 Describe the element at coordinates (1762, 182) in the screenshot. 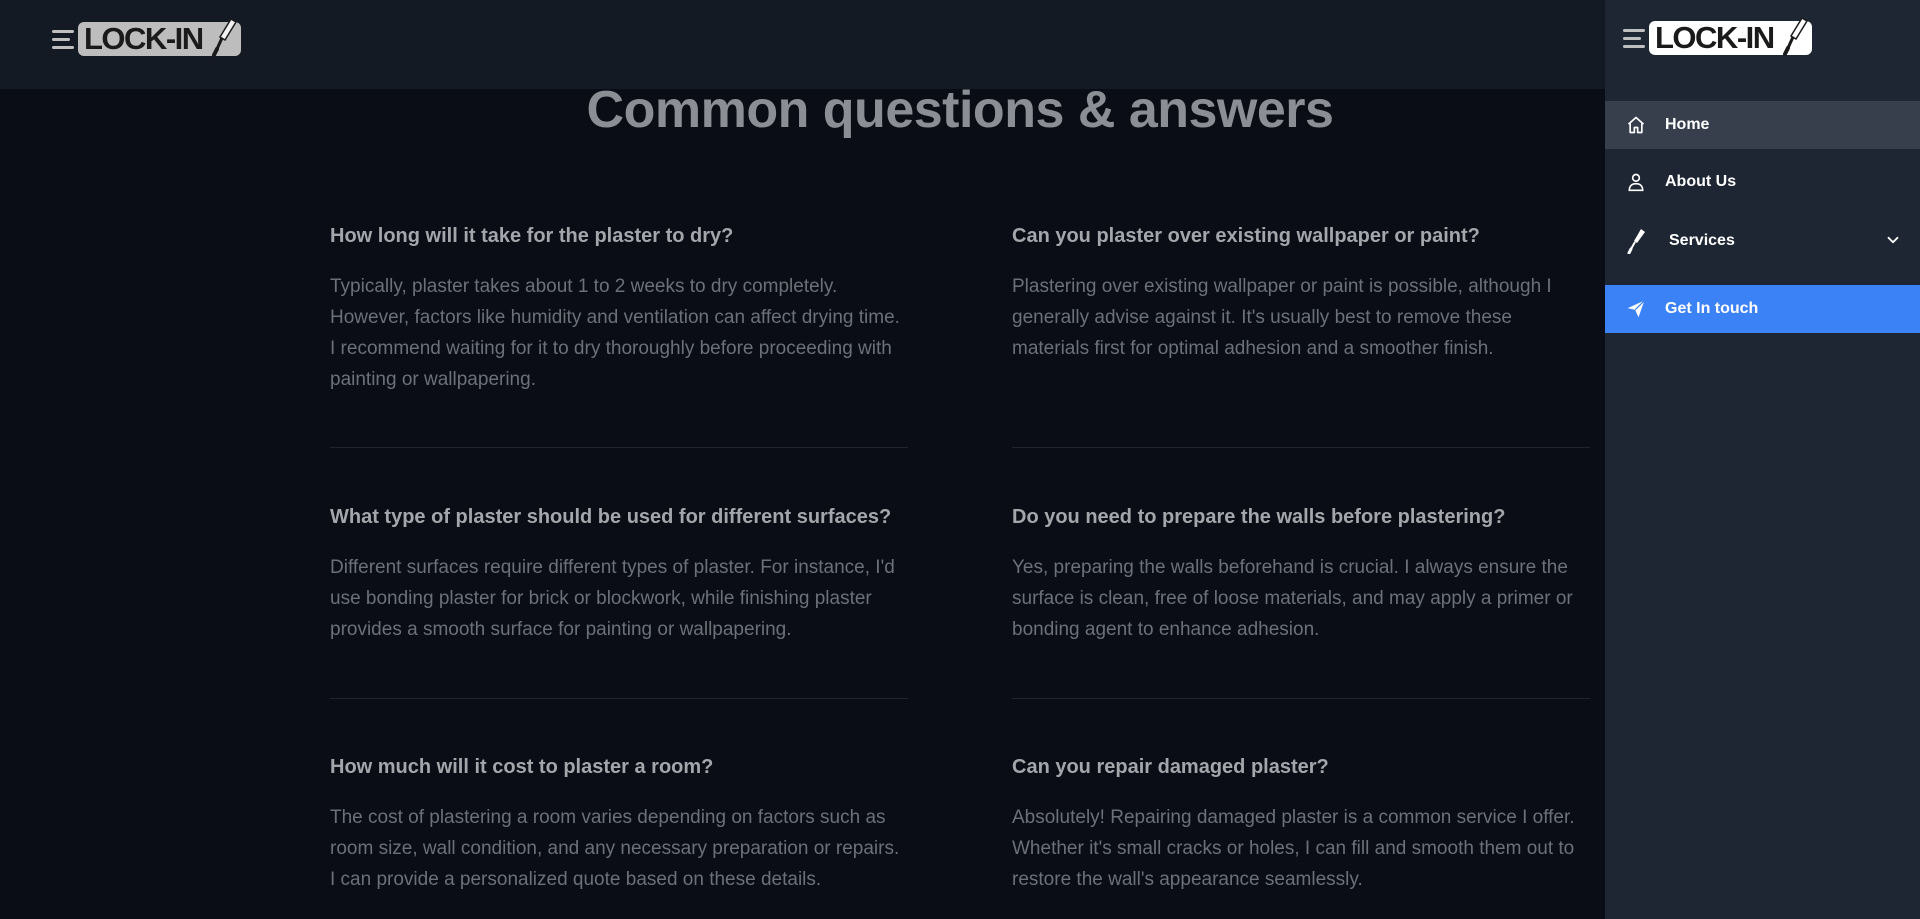

I see `nav-item-about-us: About Us` at that location.